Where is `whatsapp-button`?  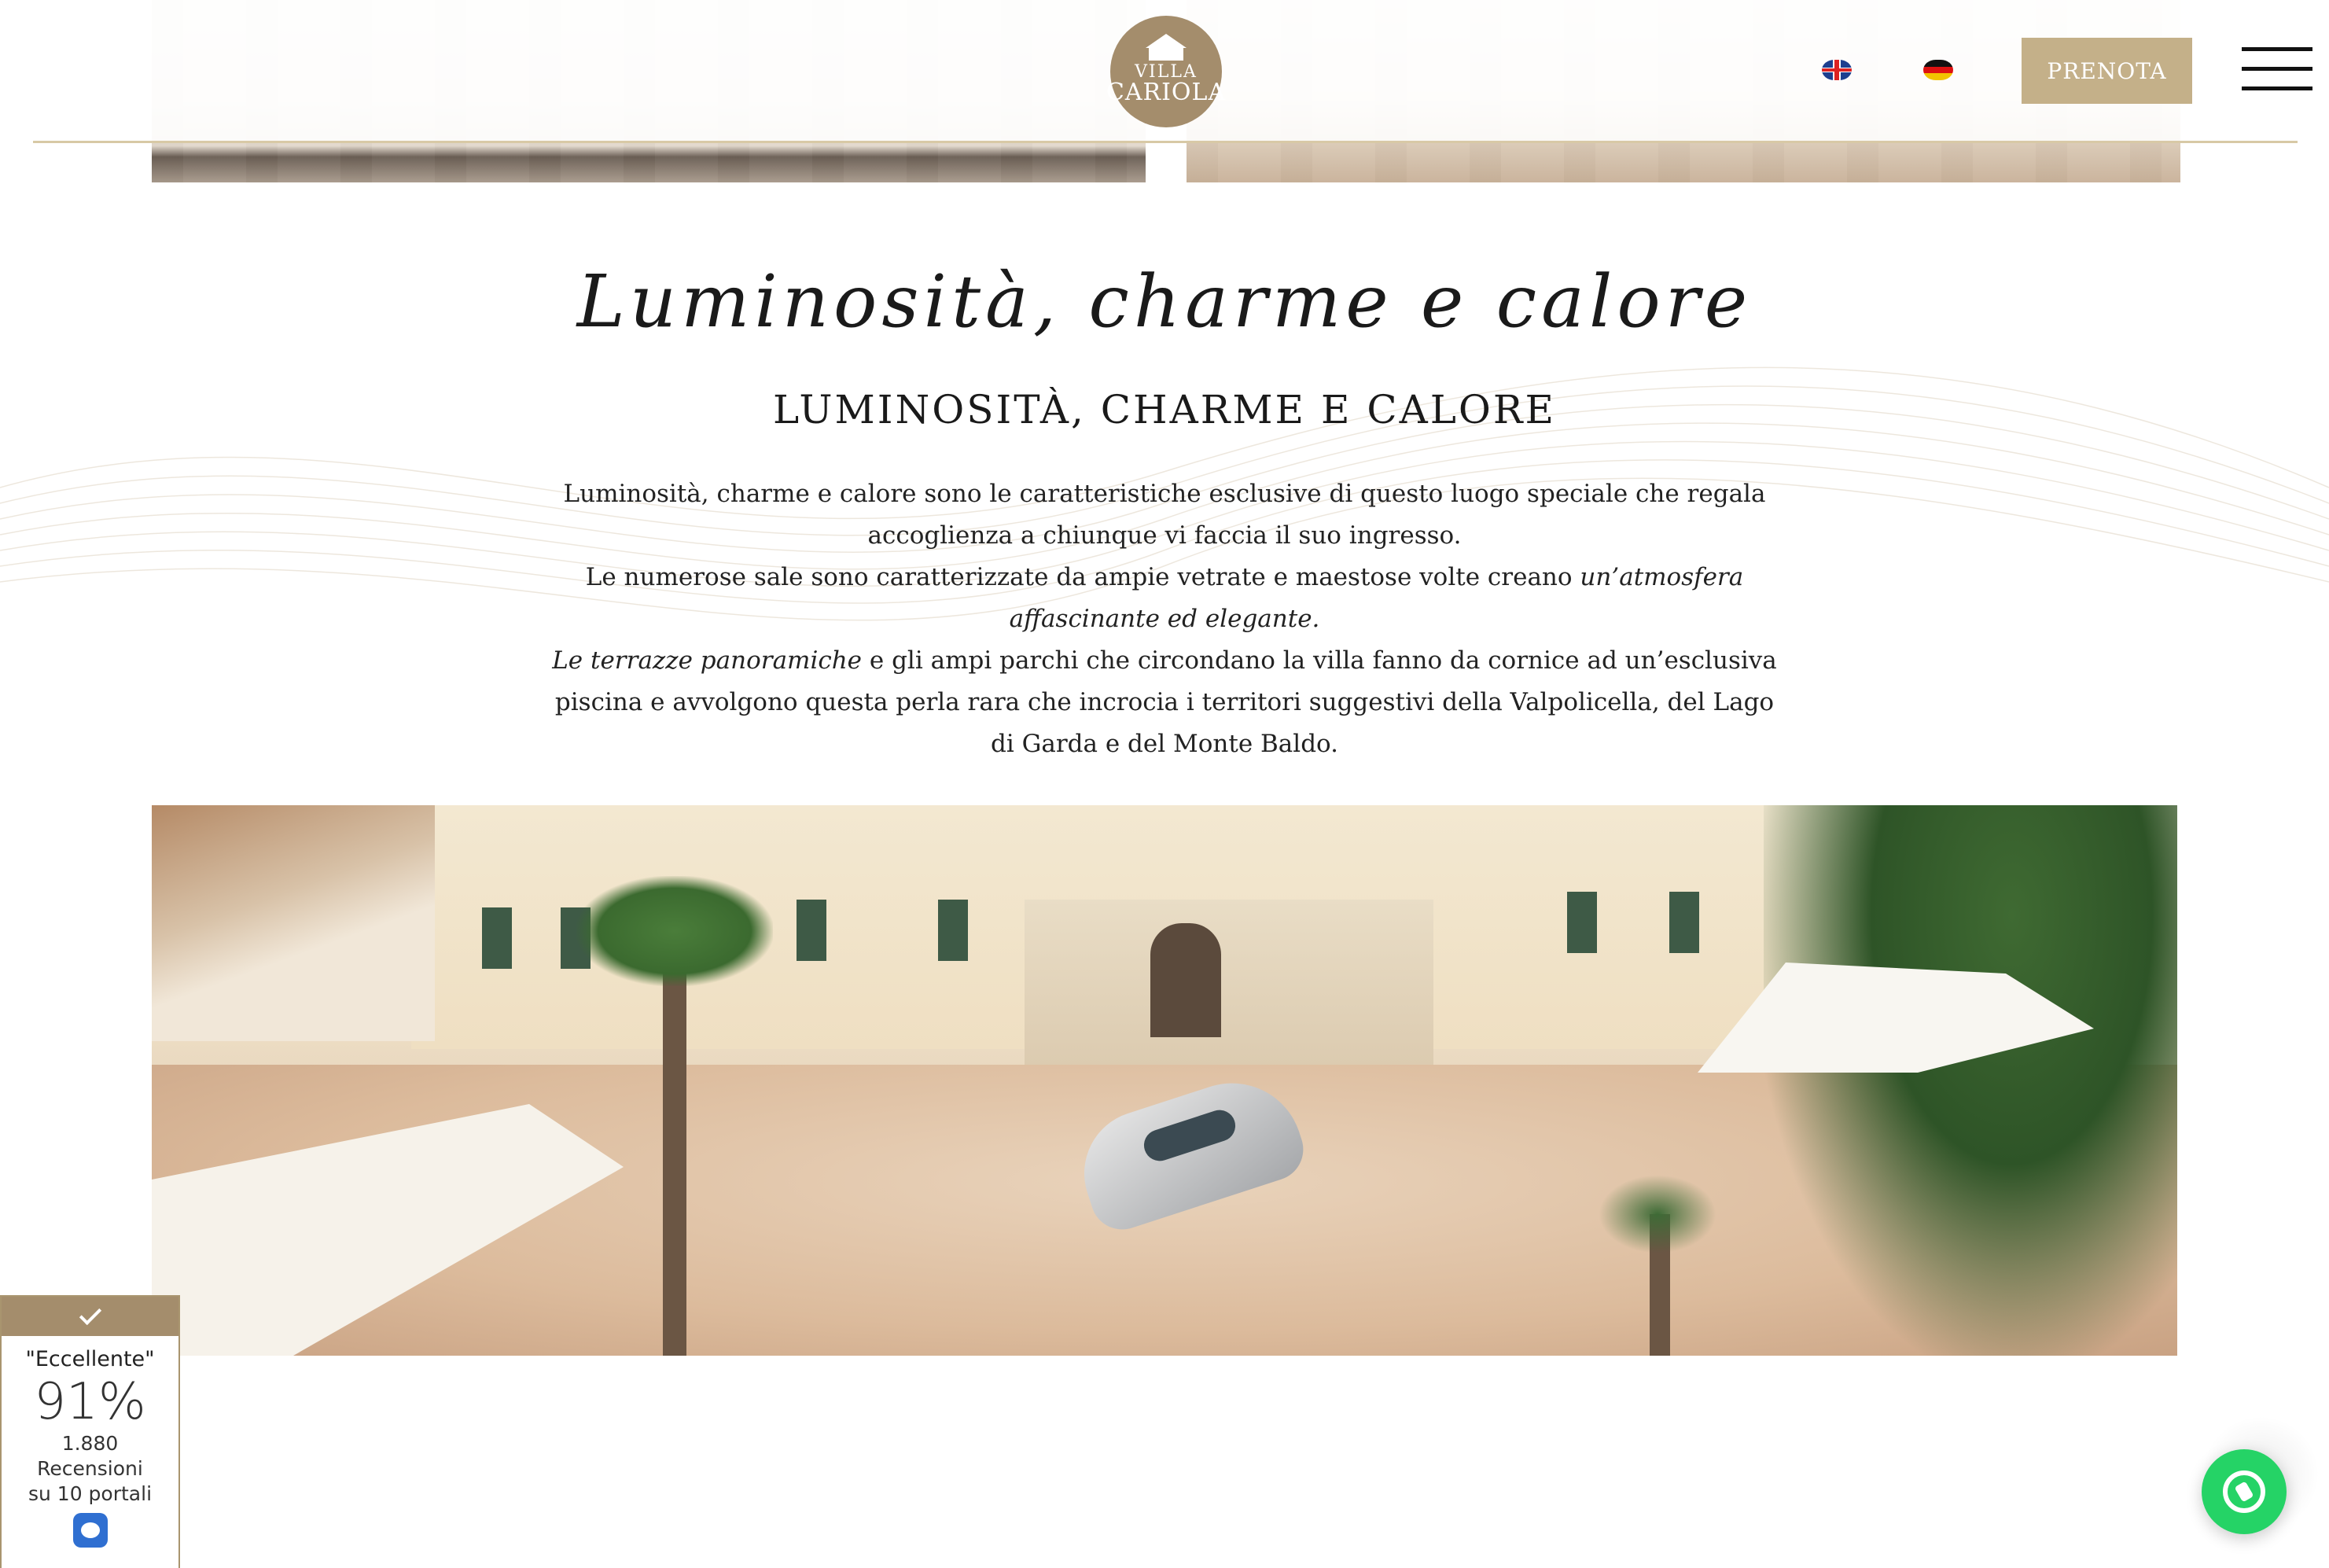
whatsapp-button is located at coordinates (2244, 1491).